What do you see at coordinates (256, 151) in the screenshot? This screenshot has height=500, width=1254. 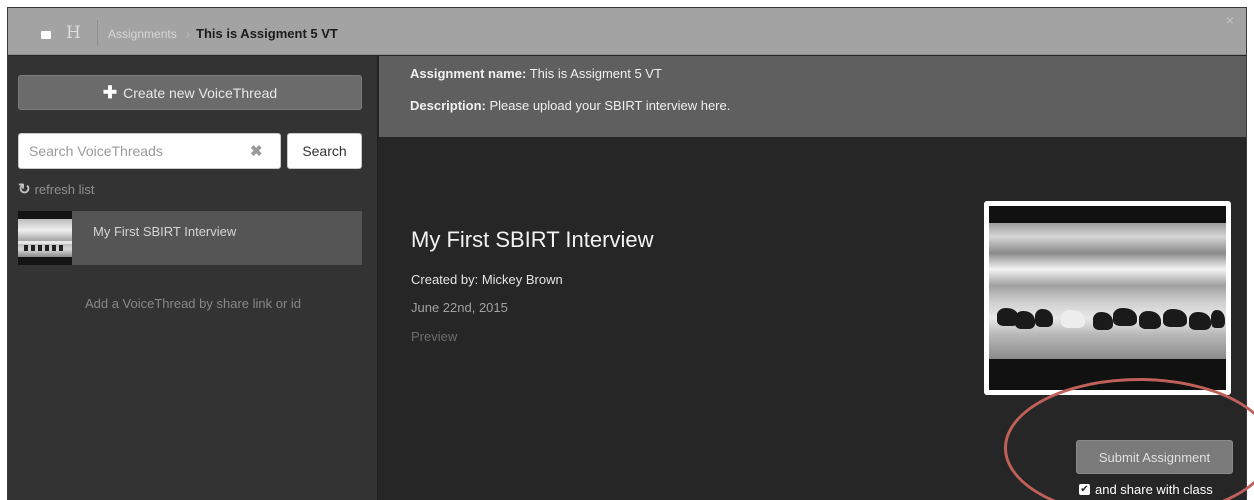 I see `clear-icon: ✖` at bounding box center [256, 151].